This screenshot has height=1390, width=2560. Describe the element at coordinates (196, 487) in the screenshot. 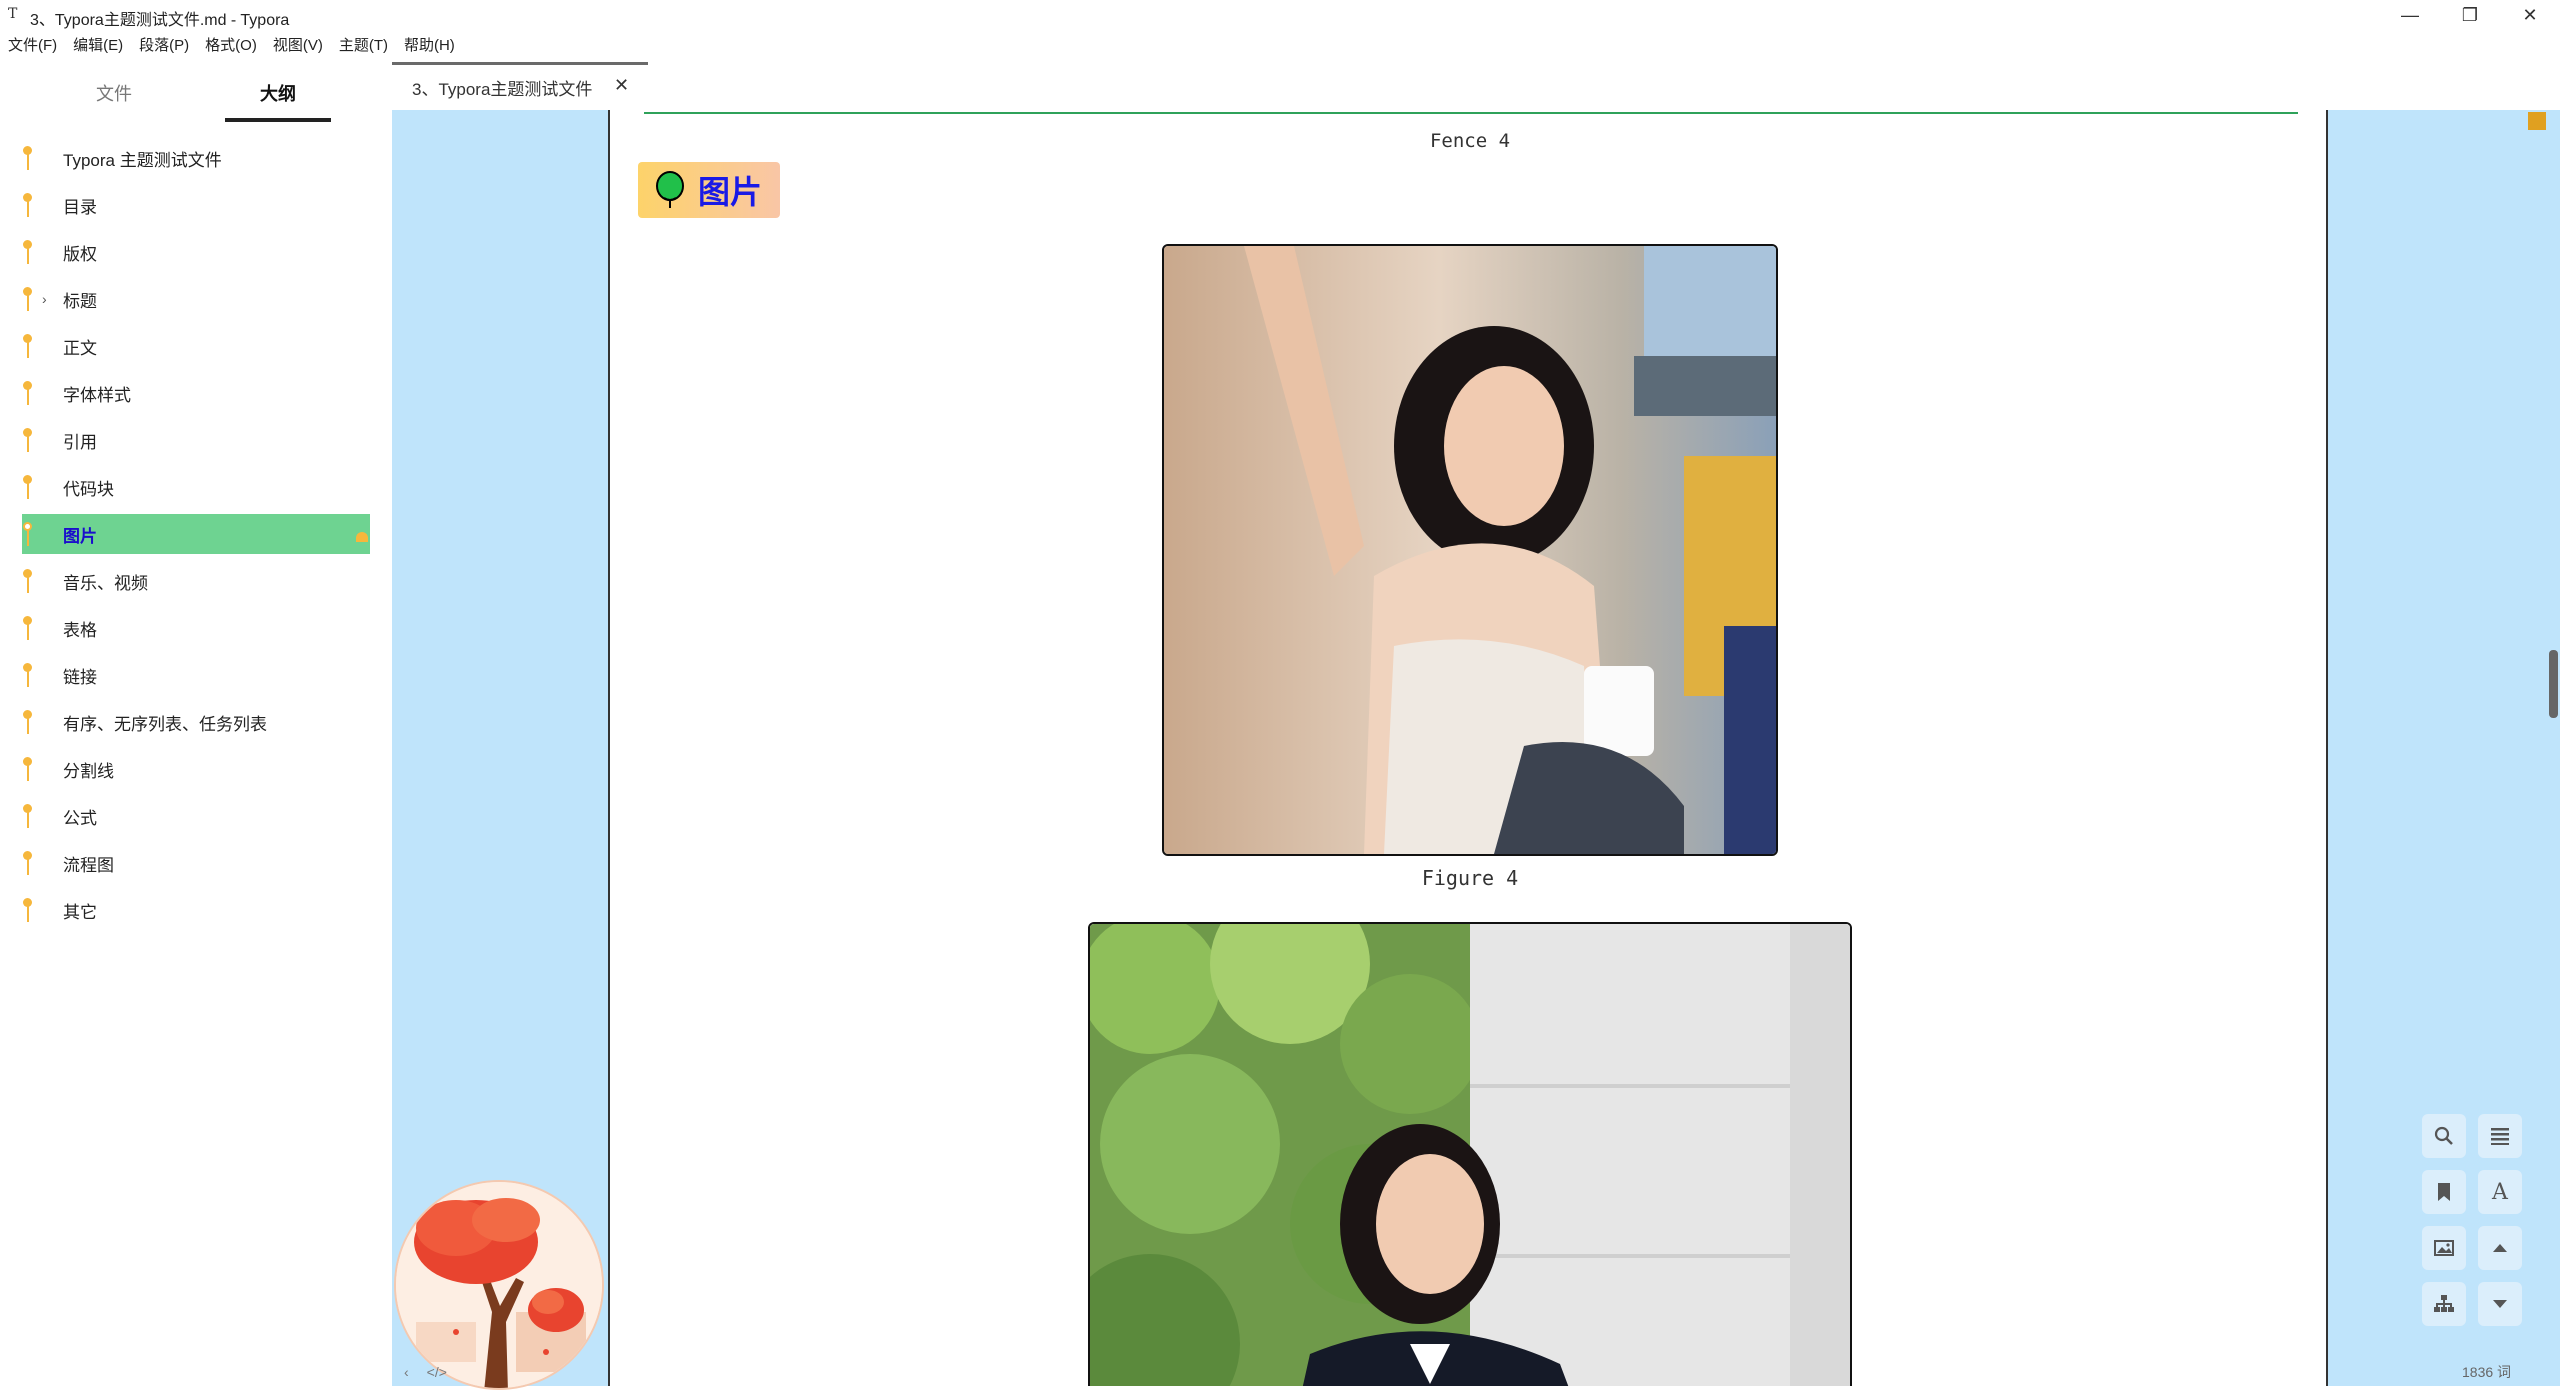

I see `outline-item-code-block: 代码块` at that location.